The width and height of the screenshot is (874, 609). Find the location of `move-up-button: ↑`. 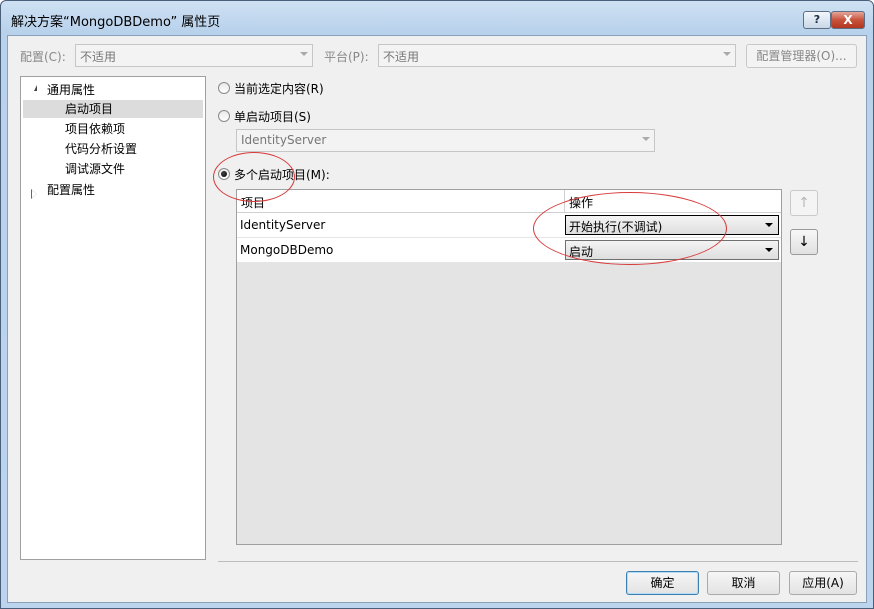

move-up-button: ↑ is located at coordinates (804, 203).